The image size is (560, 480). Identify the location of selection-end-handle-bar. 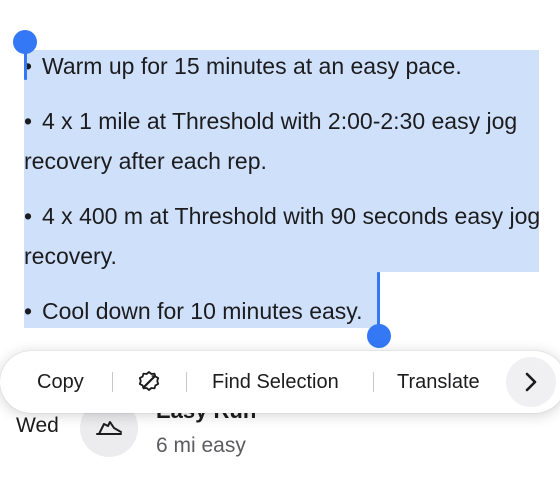
(378, 300).